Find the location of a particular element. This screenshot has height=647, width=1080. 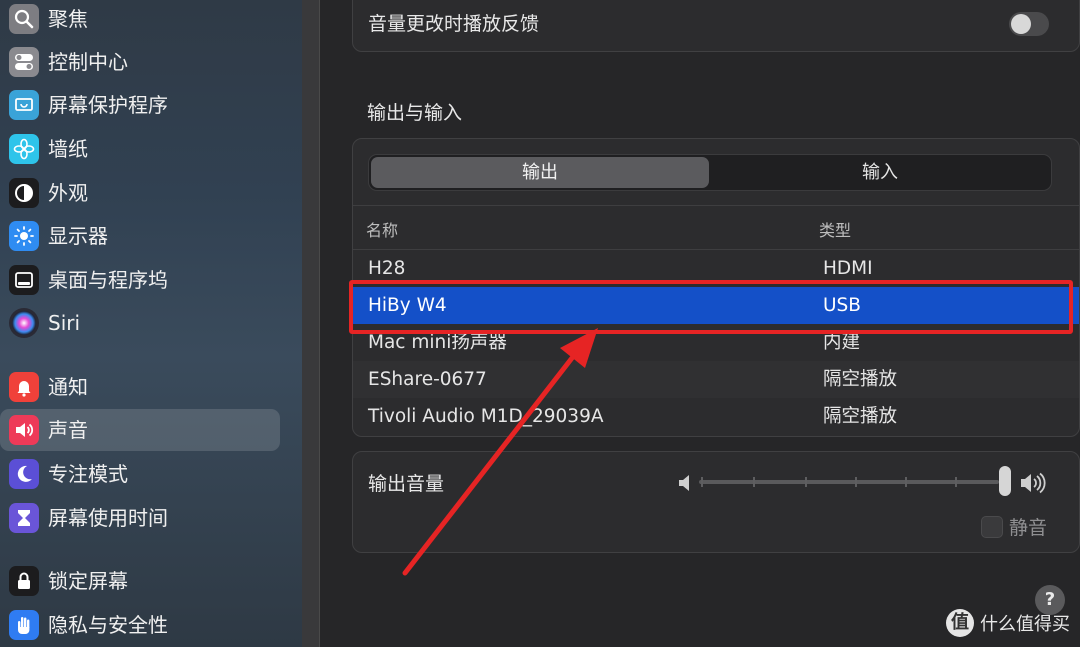

sidebar-item-screen-time: 屏幕使用时间 is located at coordinates (140, 518).